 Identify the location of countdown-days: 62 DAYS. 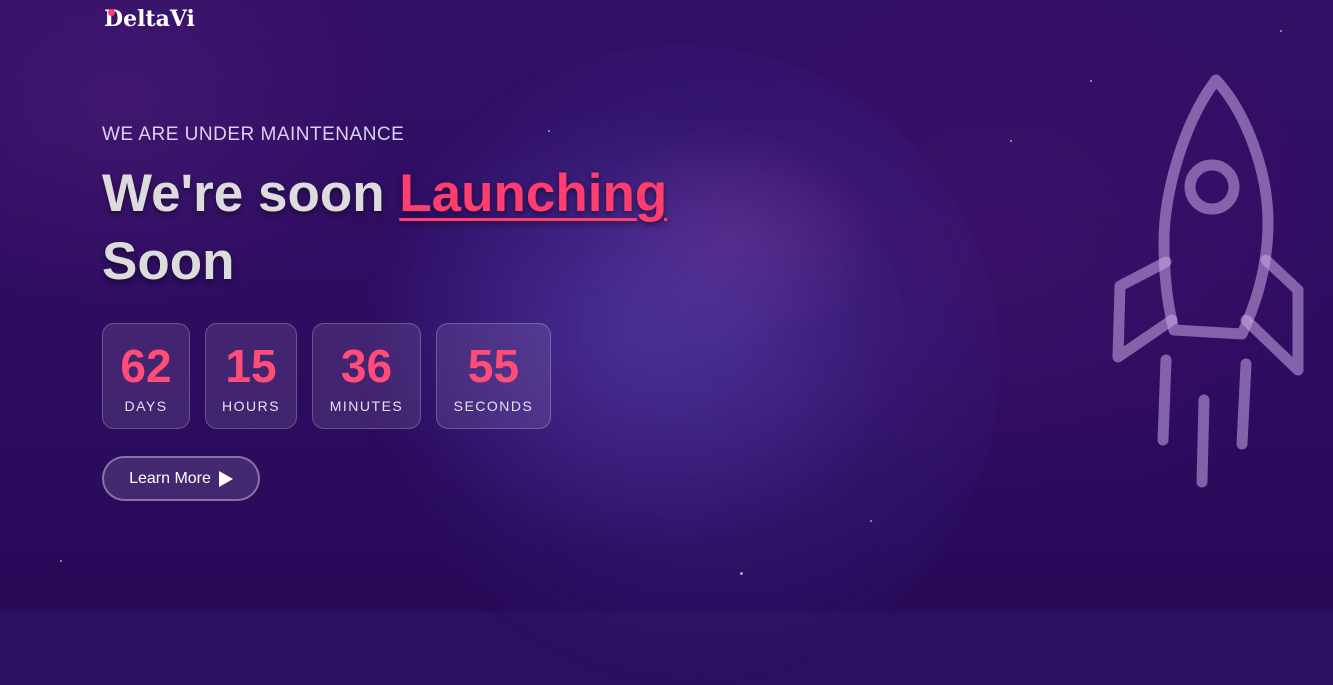
(146, 376).